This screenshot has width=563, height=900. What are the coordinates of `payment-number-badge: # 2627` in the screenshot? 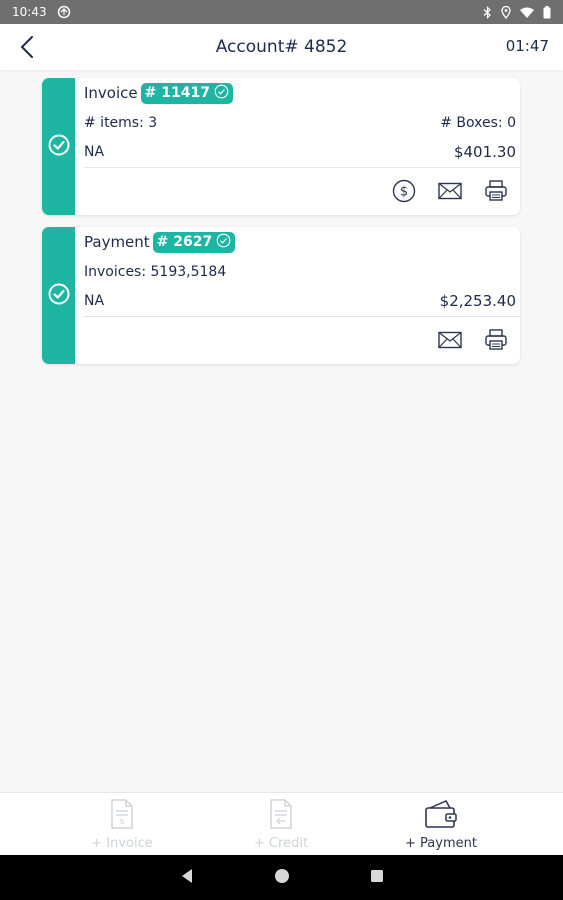 It's located at (194, 242).